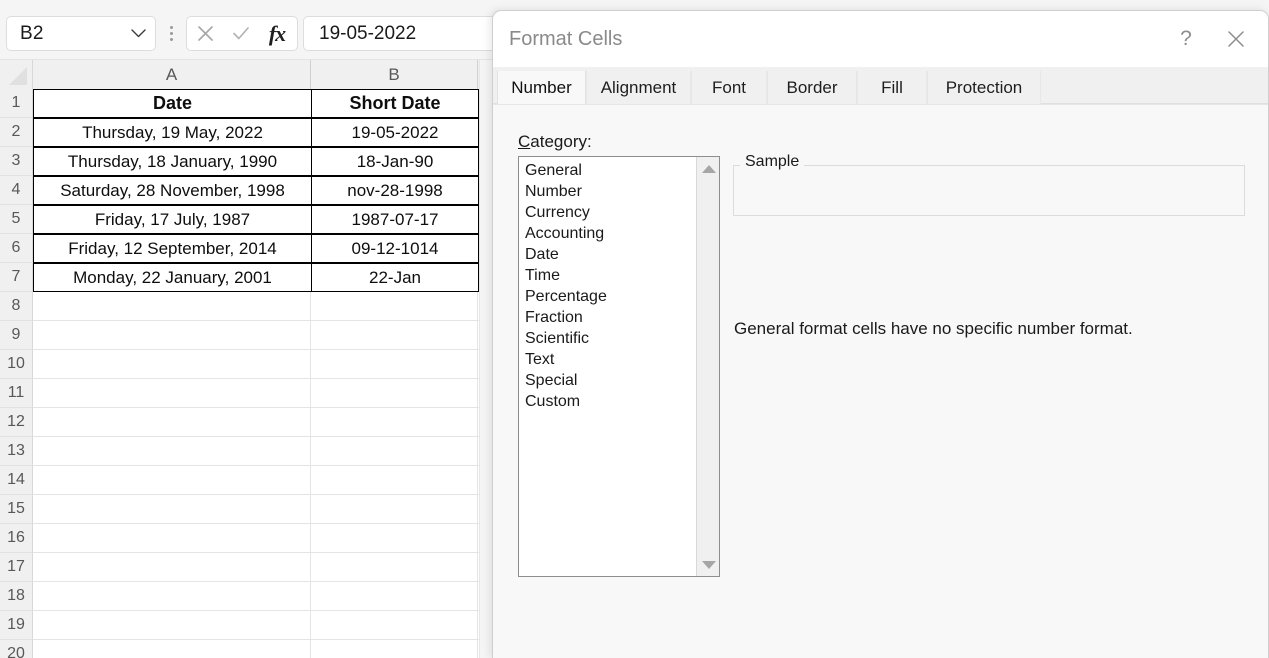 The image size is (1269, 658). I want to click on tab-number: Number, so click(541, 87).